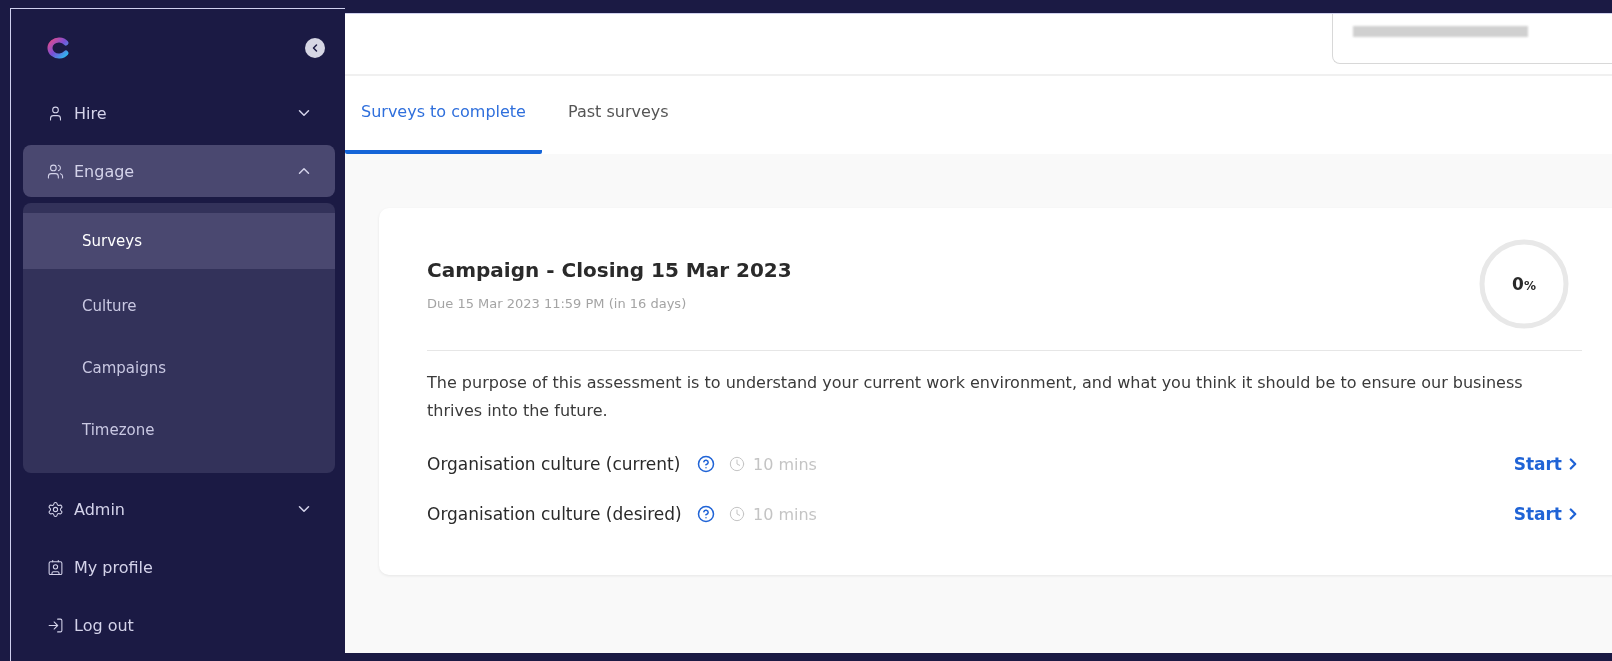 Image resolution: width=1612 pixels, height=661 pixels. I want to click on survey-name: Organisation culture (desired), so click(555, 514).